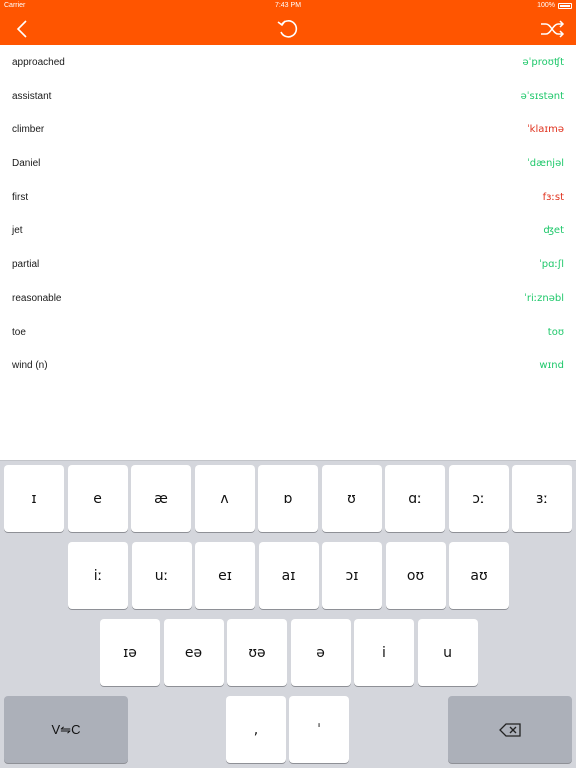 The height and width of the screenshot is (768, 576). What do you see at coordinates (288, 575) in the screenshot?
I see `ipa-key: aɪ` at bounding box center [288, 575].